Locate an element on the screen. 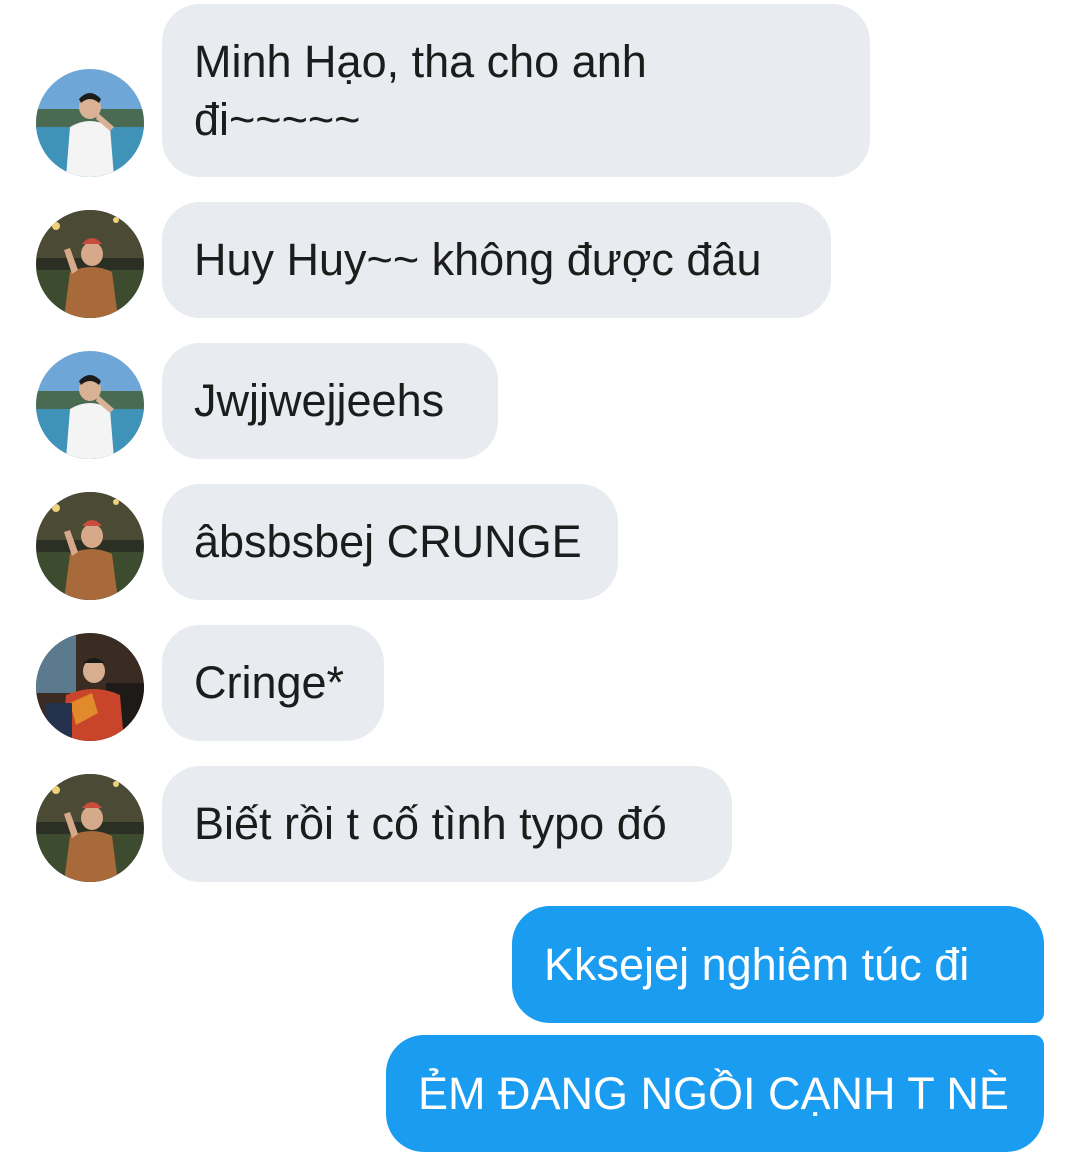 The width and height of the screenshot is (1080, 1161). outgoing-message-bubble: Kksejej nghiêm túc đi is located at coordinates (778, 964).